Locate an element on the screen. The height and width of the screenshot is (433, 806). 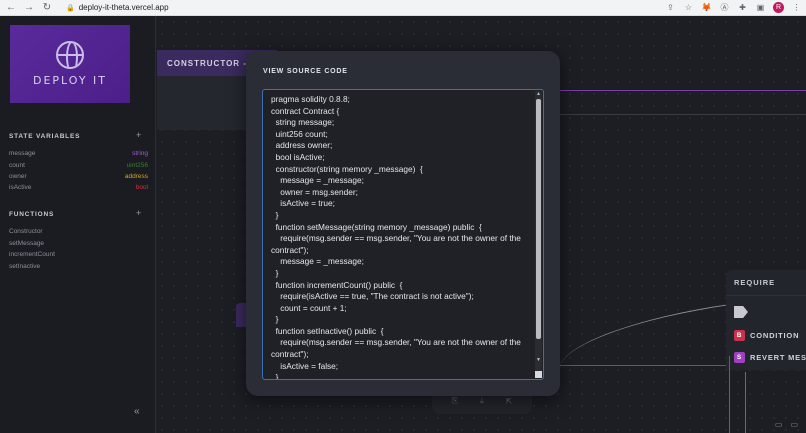
condition-row: B CONDITION is located at coordinates (766, 335).